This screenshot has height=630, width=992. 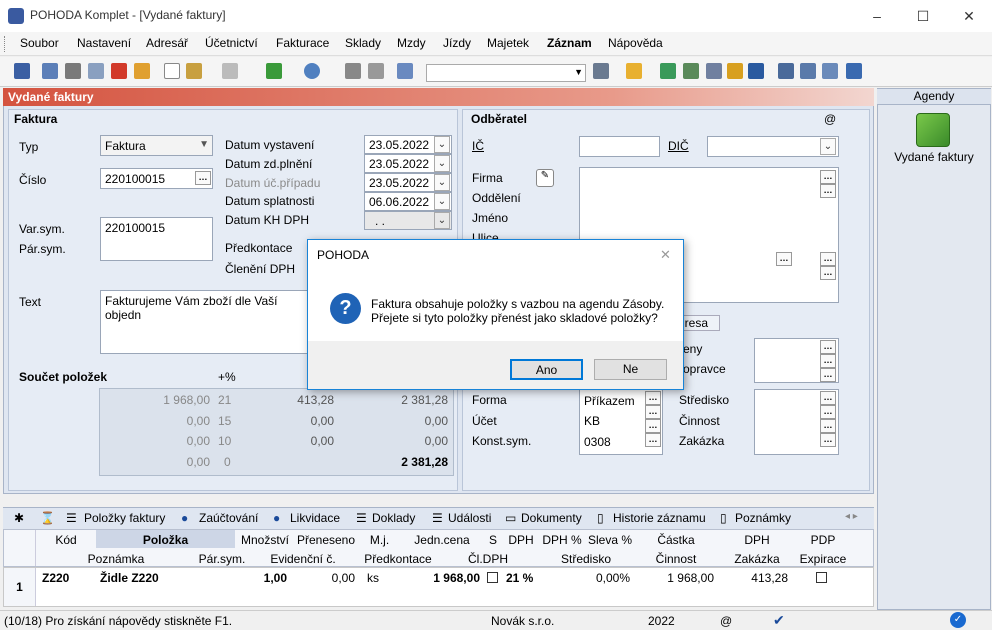 I want to click on col-stredisko: Středisko, so click(x=586, y=559).